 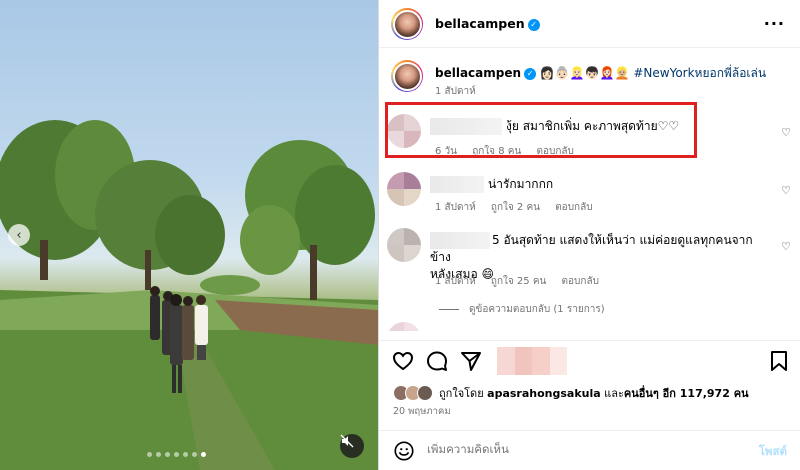 I want to click on comment-body: น่ารักมากกก, so click(x=491, y=184).